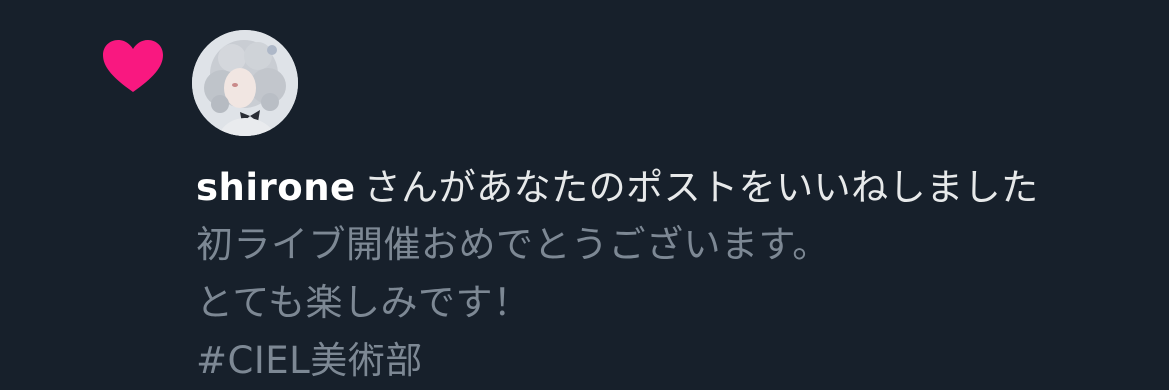 This screenshot has height=390, width=1169. Describe the element at coordinates (676, 361) in the screenshot. I see `post-hashtag: #CIEL美術部` at that location.